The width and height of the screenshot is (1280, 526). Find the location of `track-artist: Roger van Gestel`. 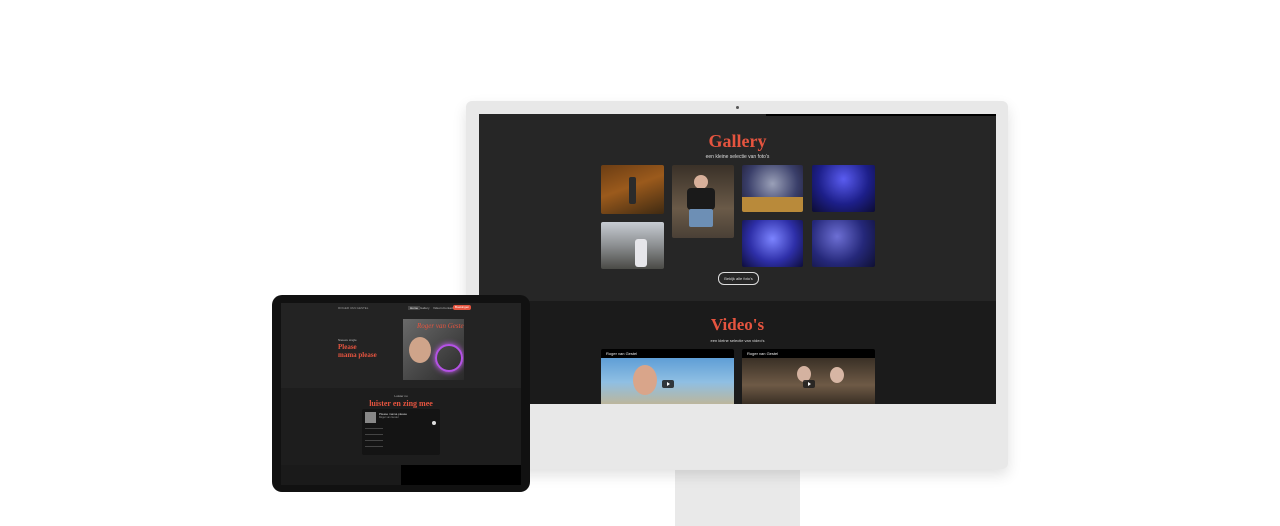

track-artist: Roger van Gestel is located at coordinates (389, 417).